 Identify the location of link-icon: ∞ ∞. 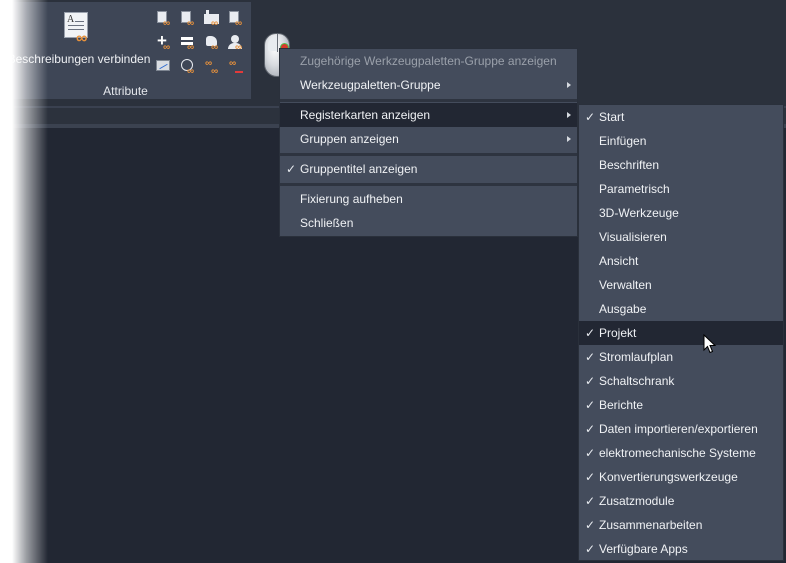
(213, 67).